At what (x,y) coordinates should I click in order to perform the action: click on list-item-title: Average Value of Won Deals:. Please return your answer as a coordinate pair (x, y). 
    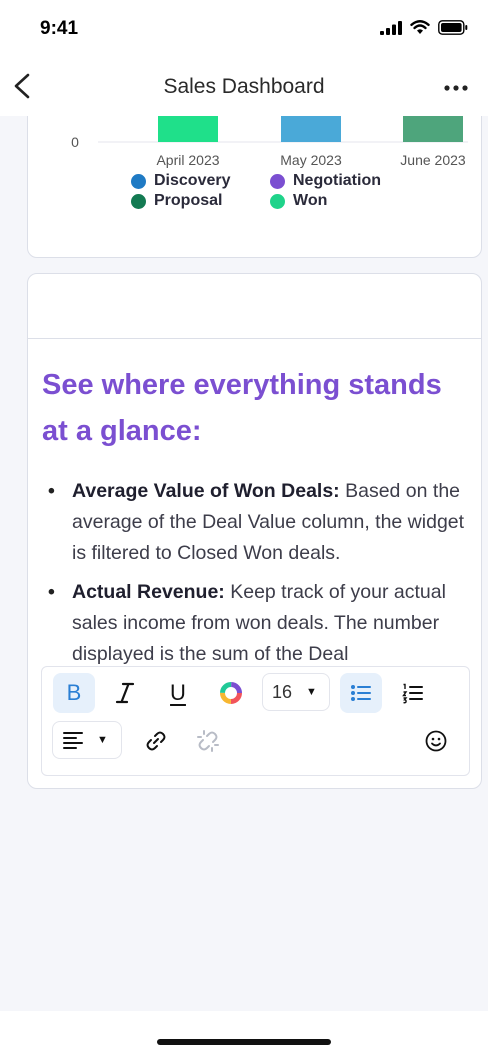
    Looking at the image, I should click on (206, 491).